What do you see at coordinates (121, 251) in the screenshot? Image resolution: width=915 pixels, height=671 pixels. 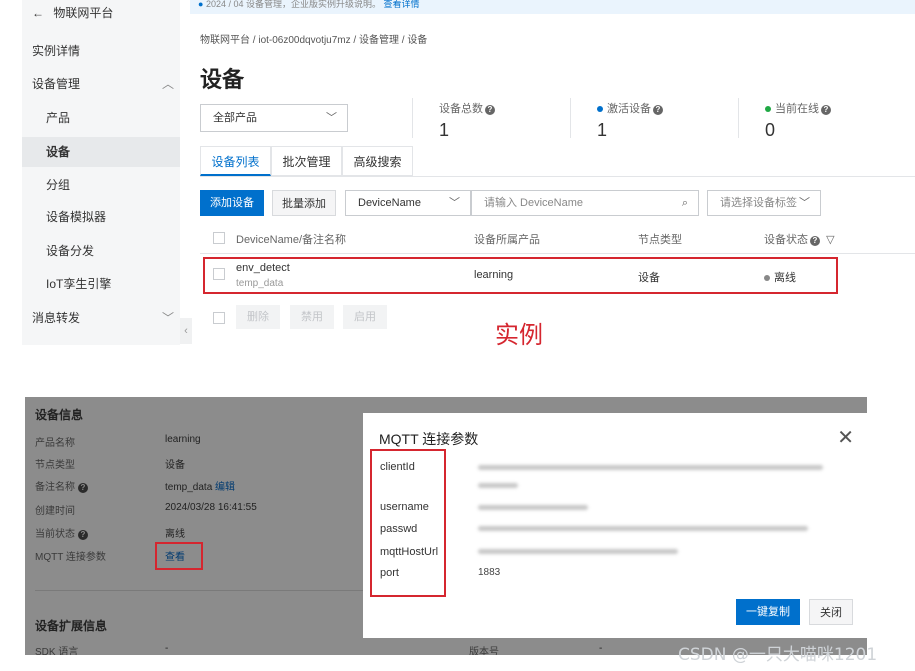 I see `sidebar-item-device-distribution: 设备分发` at bounding box center [121, 251].